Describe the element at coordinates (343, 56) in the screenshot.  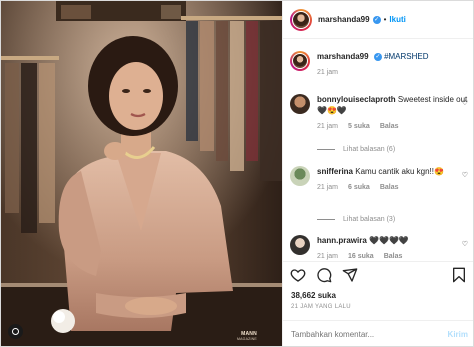
I see `caption-username: marshanda99` at that location.